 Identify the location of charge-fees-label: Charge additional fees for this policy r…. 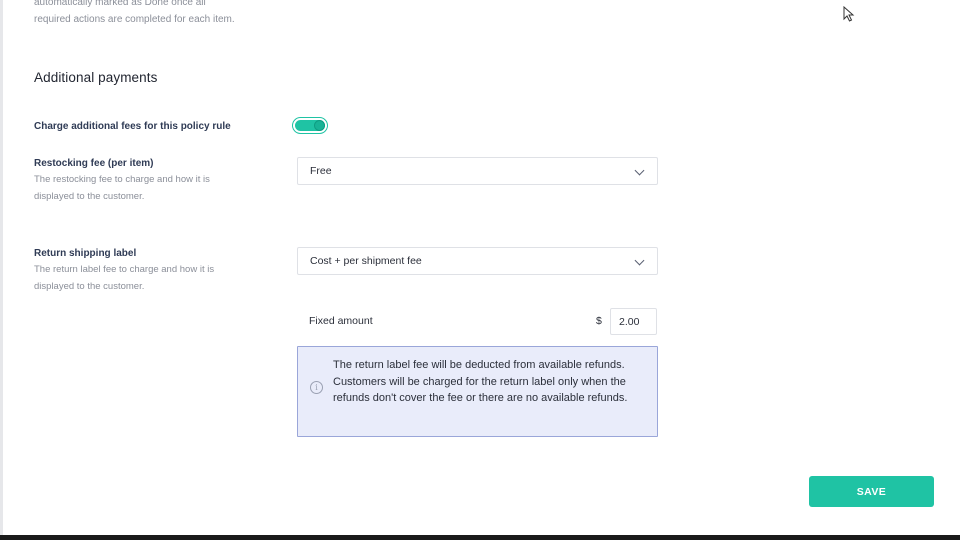
(132, 126).